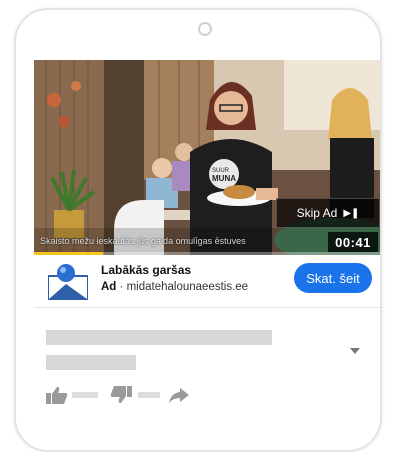  What do you see at coordinates (205, 29) in the screenshot?
I see `front-camera` at bounding box center [205, 29].